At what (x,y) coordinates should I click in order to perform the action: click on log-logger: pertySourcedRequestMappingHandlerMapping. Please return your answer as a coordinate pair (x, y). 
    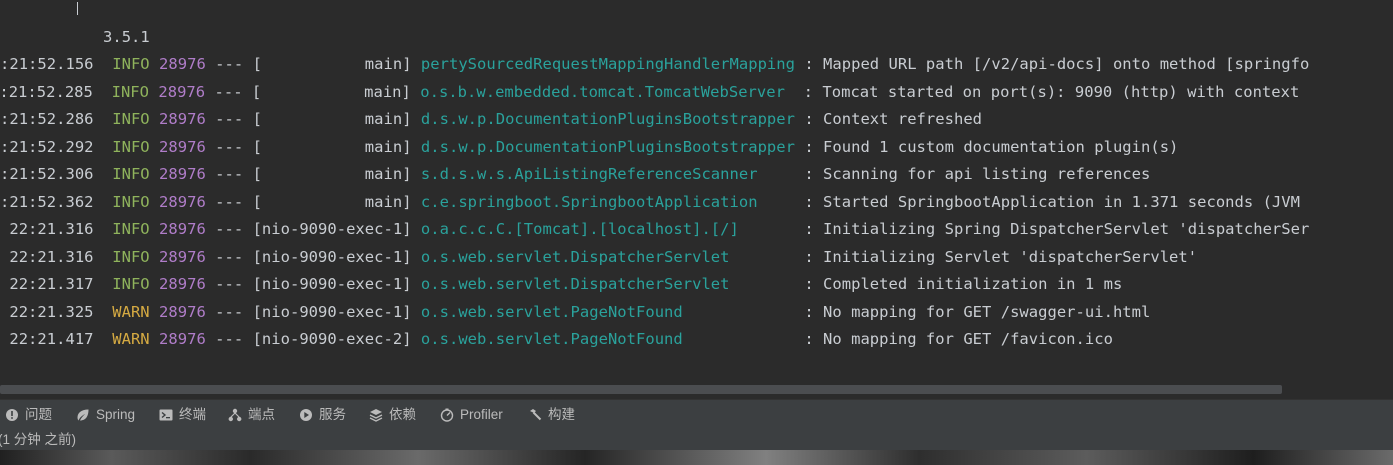
    Looking at the image, I should click on (607, 64).